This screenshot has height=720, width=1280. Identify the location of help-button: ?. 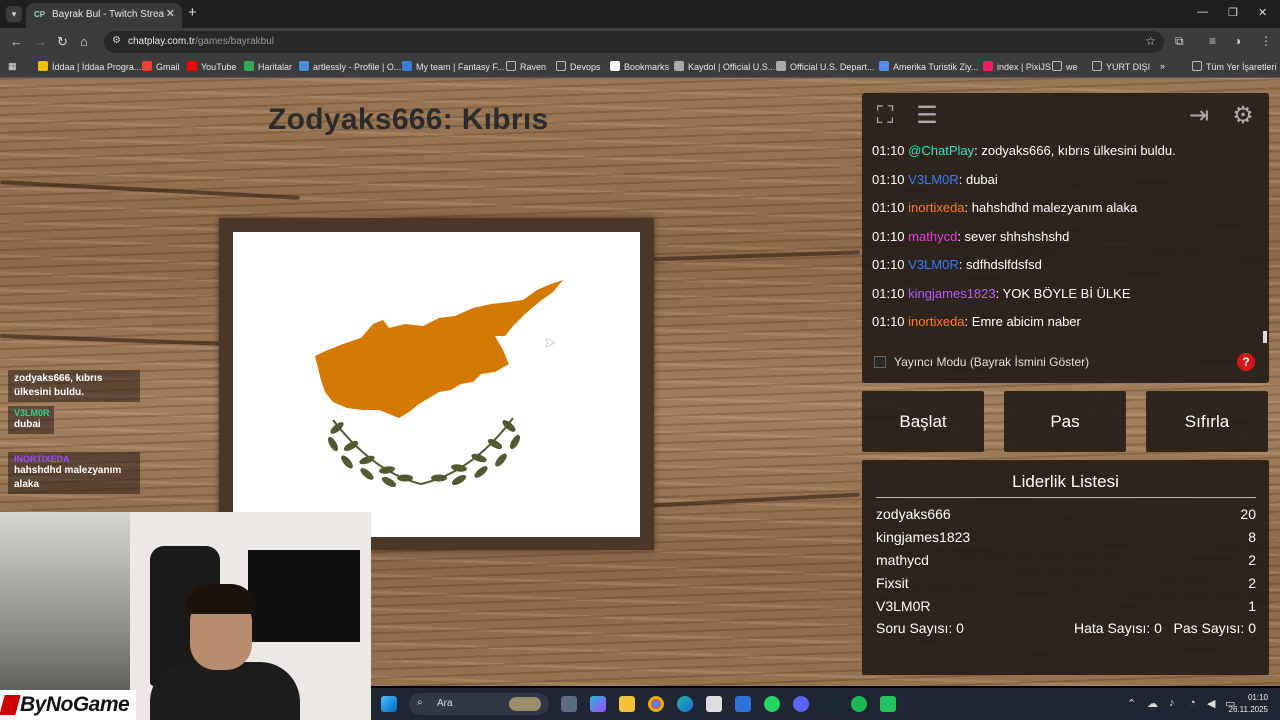
(1246, 362).